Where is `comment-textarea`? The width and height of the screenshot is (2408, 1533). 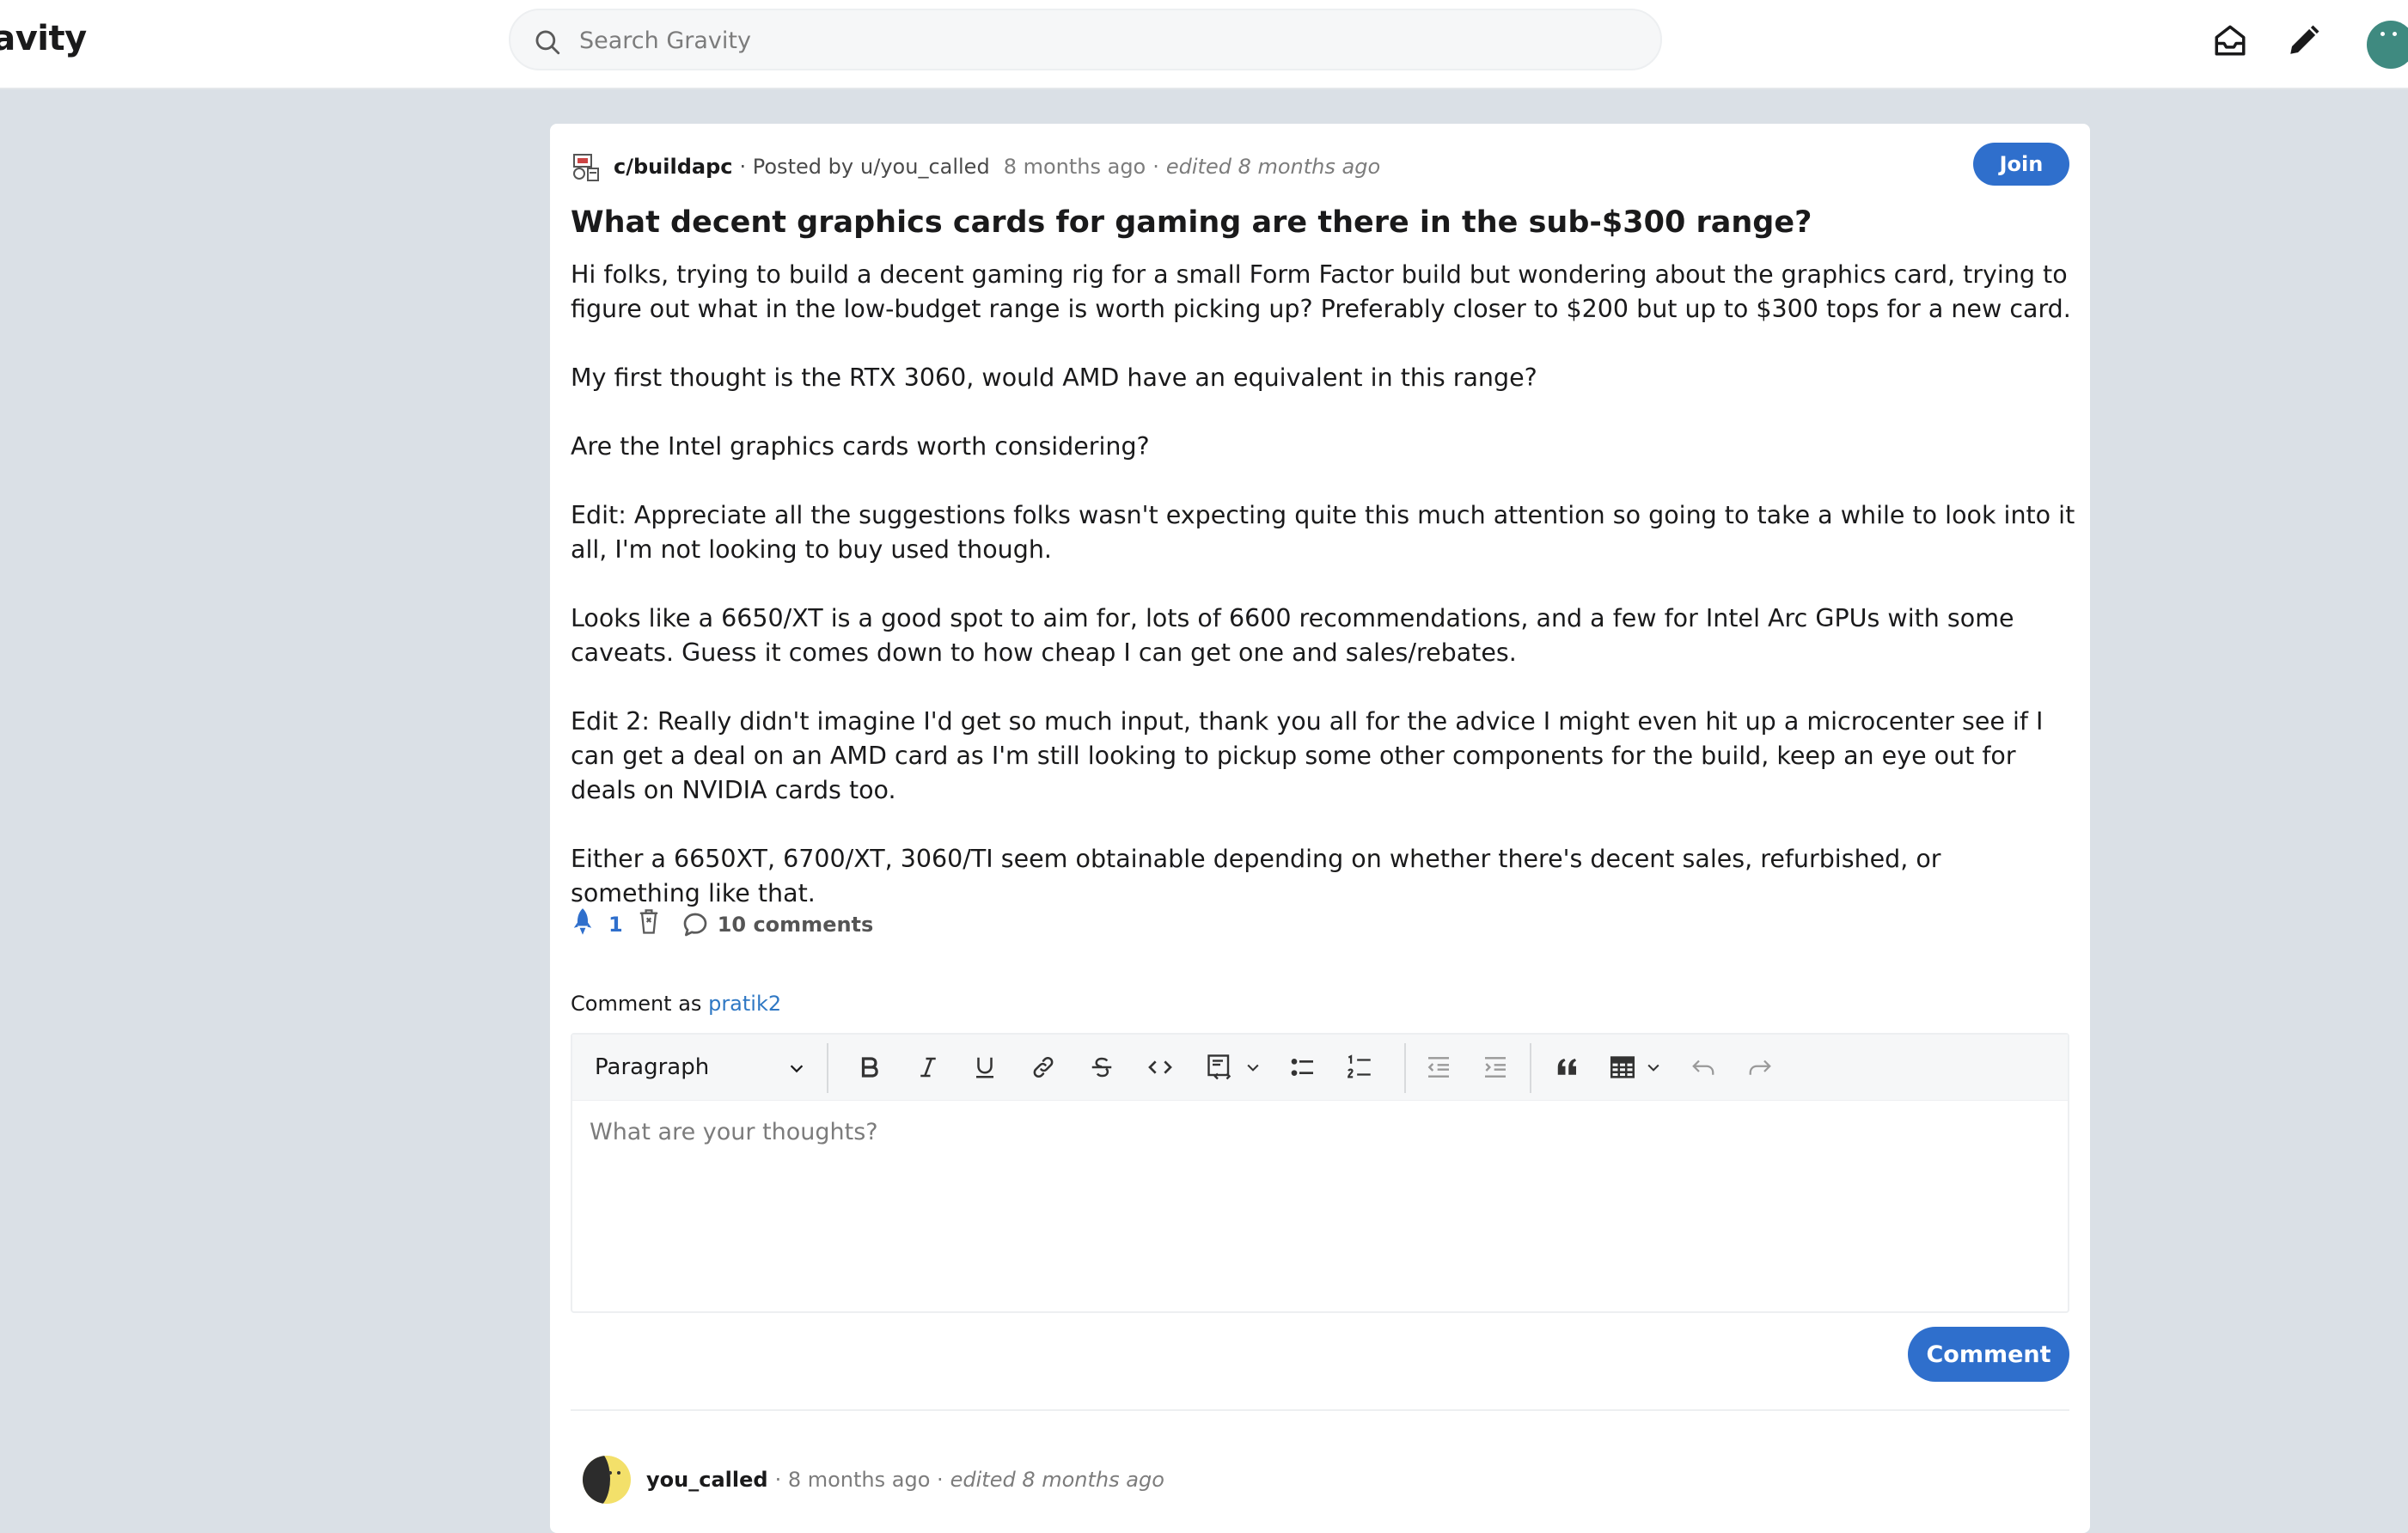 comment-textarea is located at coordinates (1320, 1206).